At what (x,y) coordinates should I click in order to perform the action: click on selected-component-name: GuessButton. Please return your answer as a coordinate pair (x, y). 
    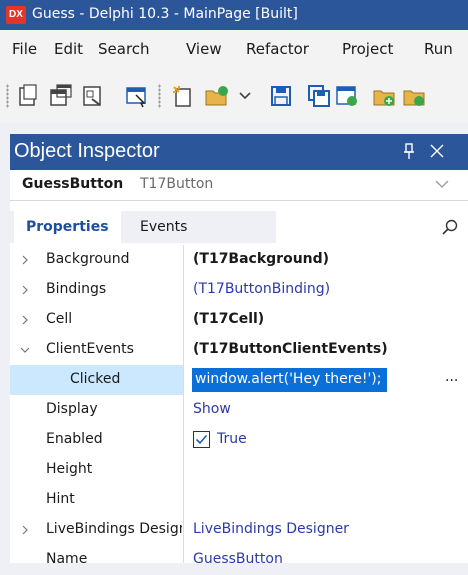
    Looking at the image, I should click on (73, 184).